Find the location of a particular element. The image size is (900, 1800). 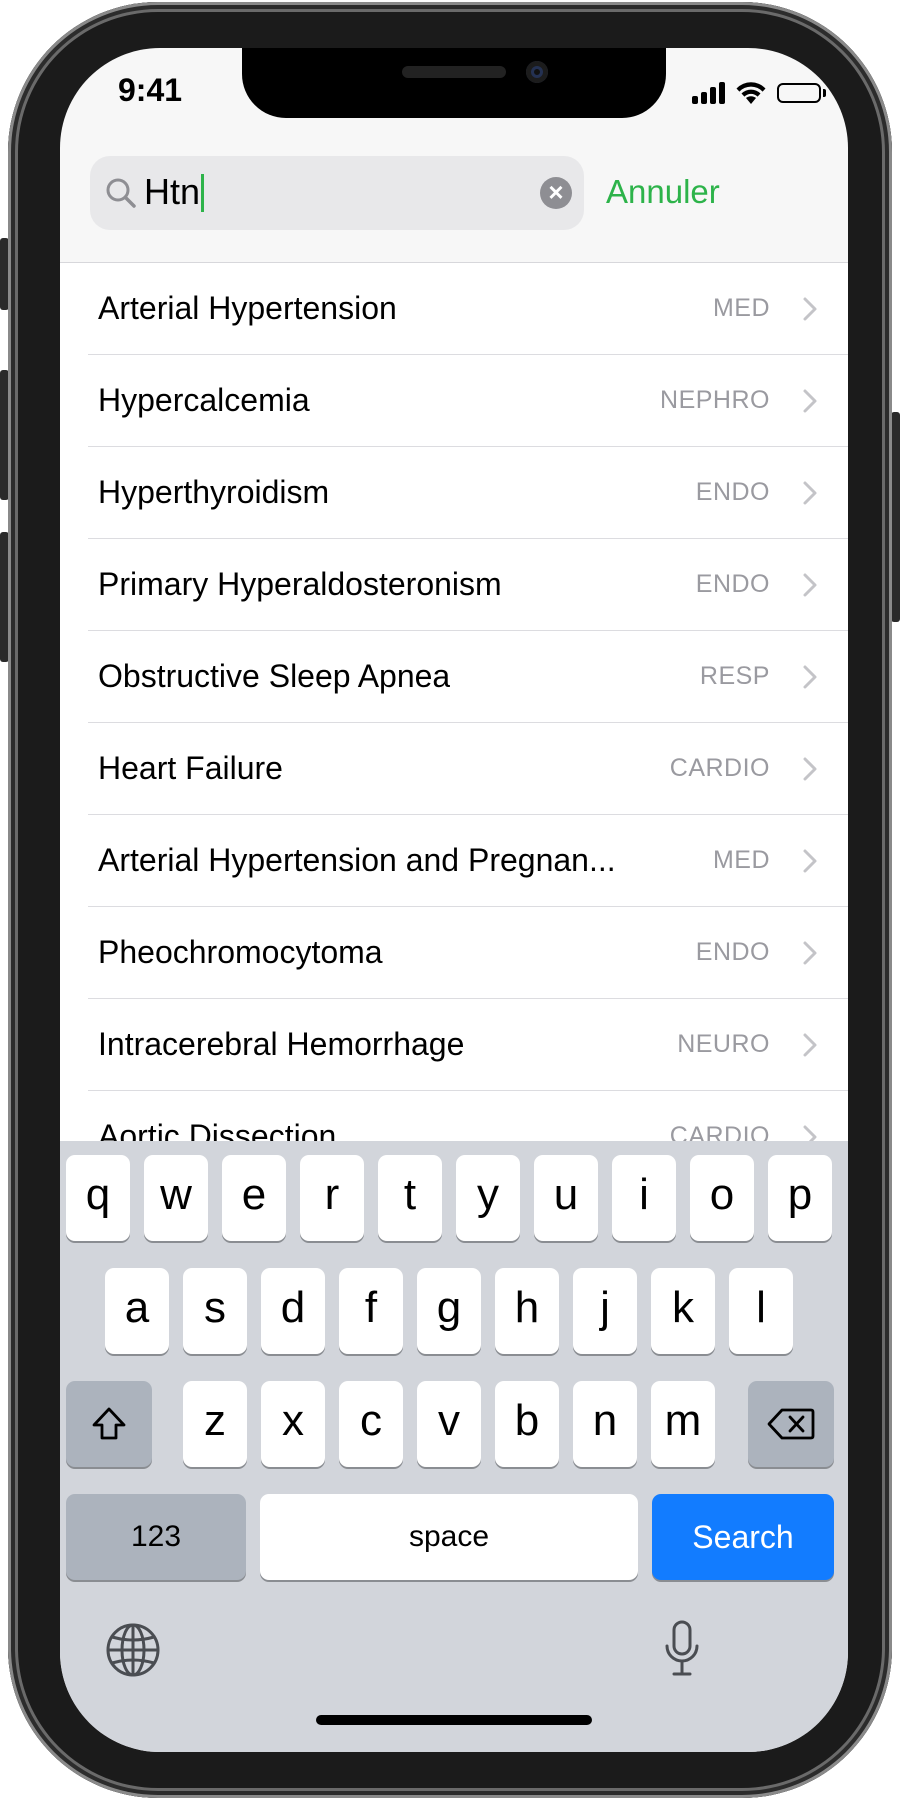

text-caret is located at coordinates (203, 193).